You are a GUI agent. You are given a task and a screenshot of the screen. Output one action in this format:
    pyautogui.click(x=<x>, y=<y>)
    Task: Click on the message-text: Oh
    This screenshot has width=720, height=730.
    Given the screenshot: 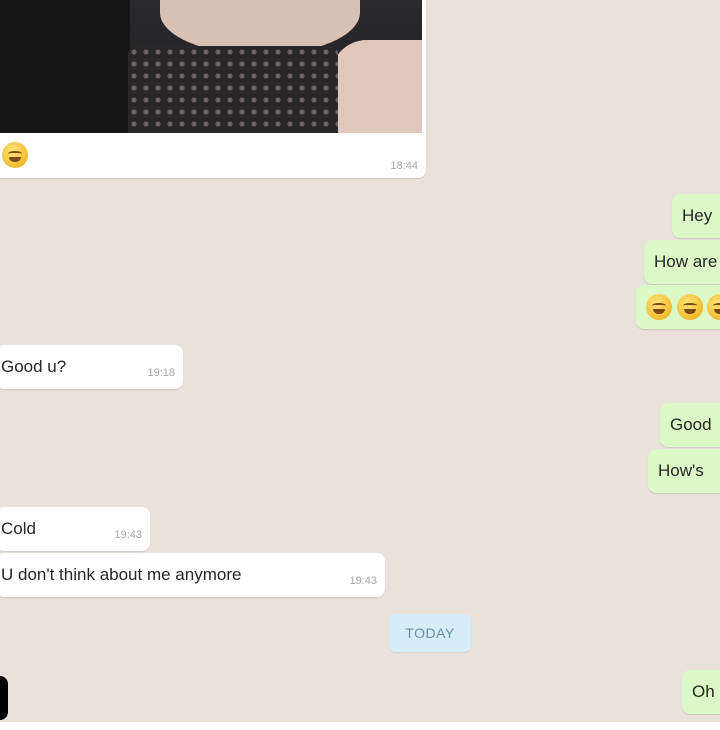 What is the action you would take?
    pyautogui.click(x=703, y=691)
    